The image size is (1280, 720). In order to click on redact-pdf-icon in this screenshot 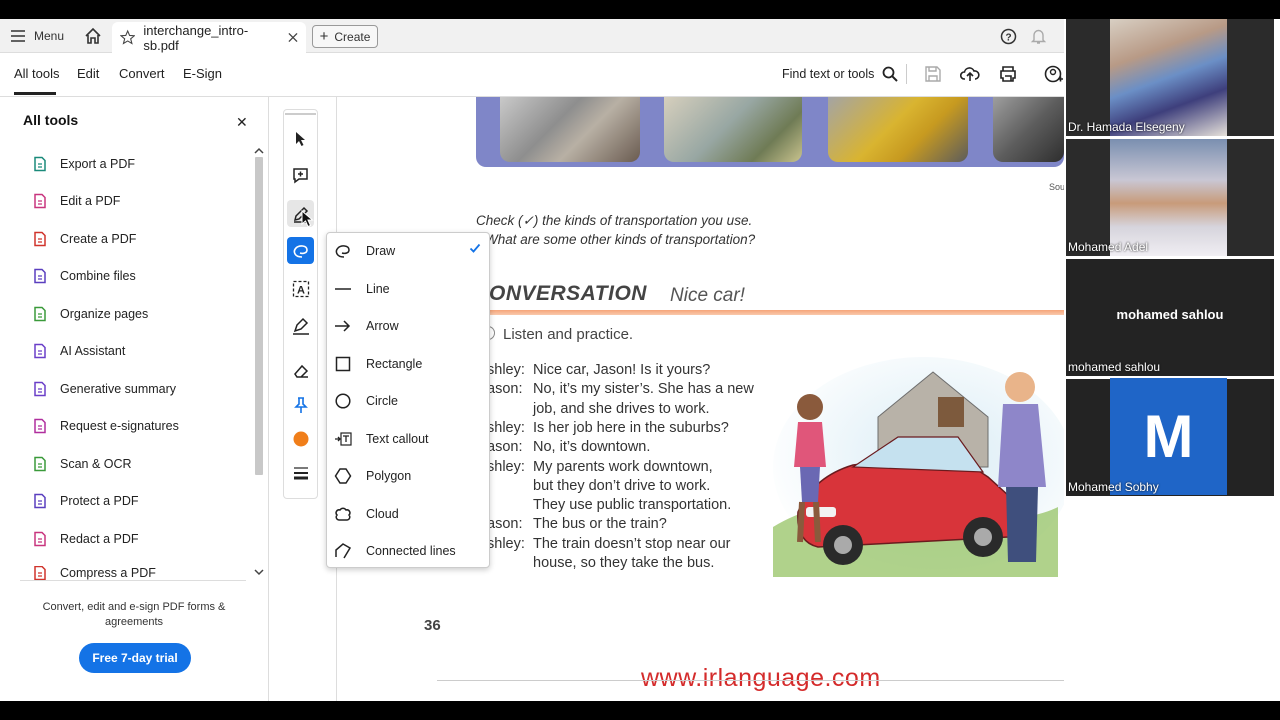, I will do `click(40, 539)`.